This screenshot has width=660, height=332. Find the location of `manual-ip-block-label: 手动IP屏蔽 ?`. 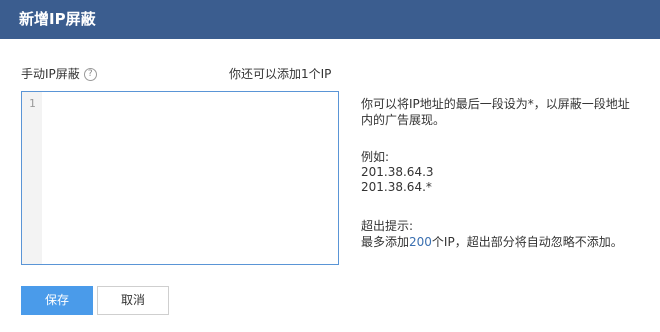

manual-ip-block-label: 手动IP屏蔽 ? is located at coordinates (59, 74).